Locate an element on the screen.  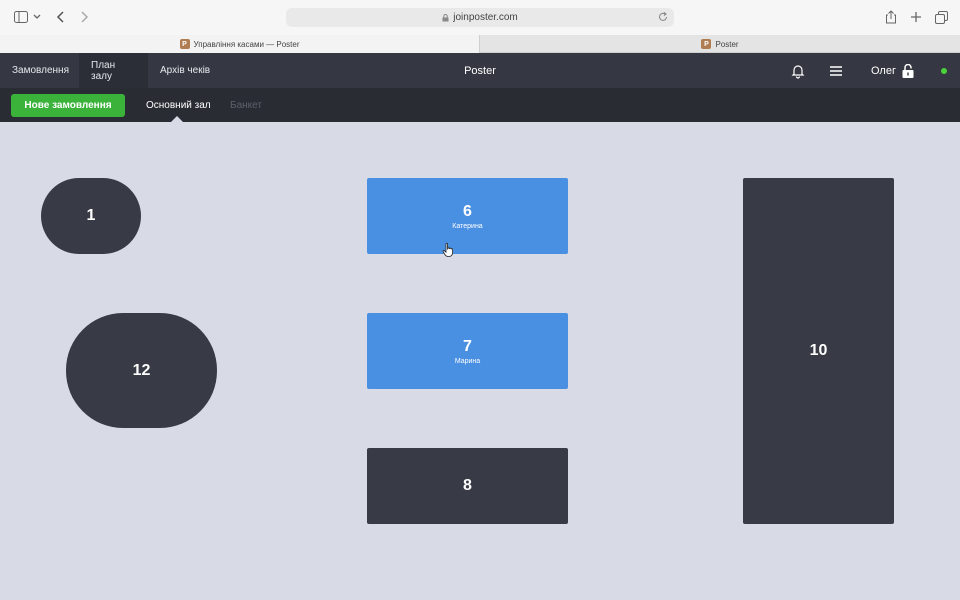
tab-title: Poster is located at coordinates (727, 44).